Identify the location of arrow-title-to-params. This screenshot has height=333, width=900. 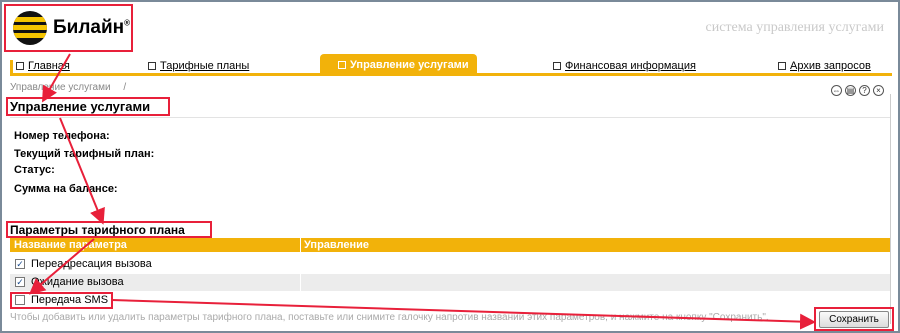
(82, 171).